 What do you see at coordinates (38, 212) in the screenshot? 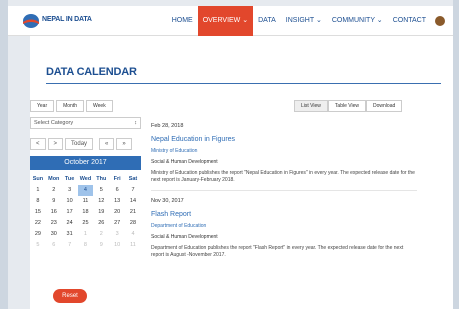
I see `calendar-day: 15` at bounding box center [38, 212].